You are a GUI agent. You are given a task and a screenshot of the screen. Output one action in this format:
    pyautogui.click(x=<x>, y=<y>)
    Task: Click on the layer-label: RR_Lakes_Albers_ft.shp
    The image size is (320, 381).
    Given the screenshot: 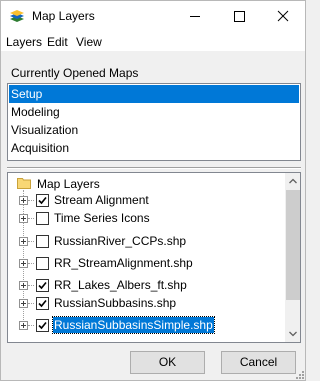 What is the action you would take?
    pyautogui.click(x=120, y=285)
    